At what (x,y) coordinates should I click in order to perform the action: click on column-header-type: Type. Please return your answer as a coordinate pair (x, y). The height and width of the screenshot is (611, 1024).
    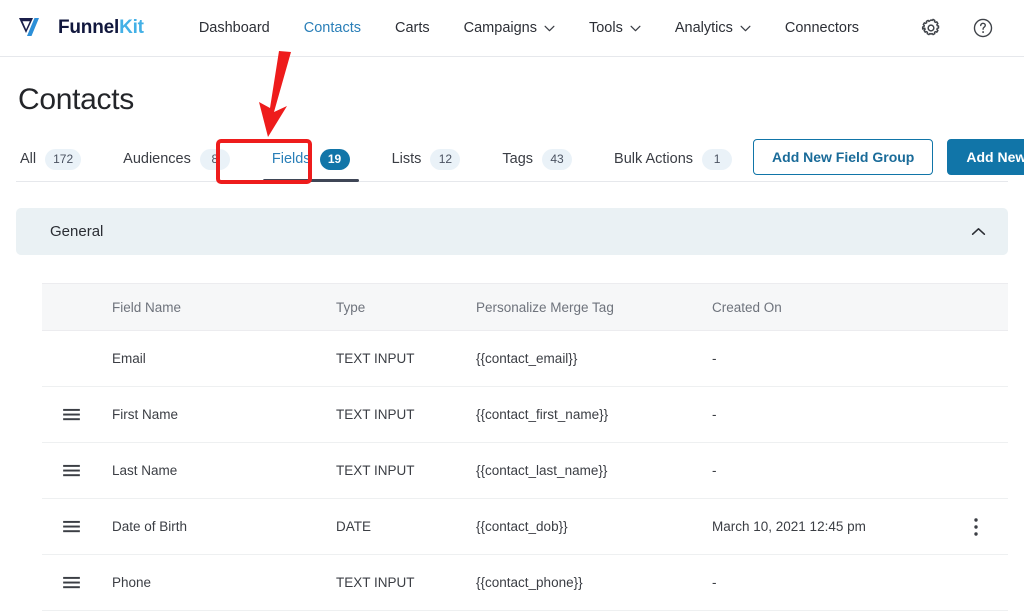
    Looking at the image, I should click on (351, 307).